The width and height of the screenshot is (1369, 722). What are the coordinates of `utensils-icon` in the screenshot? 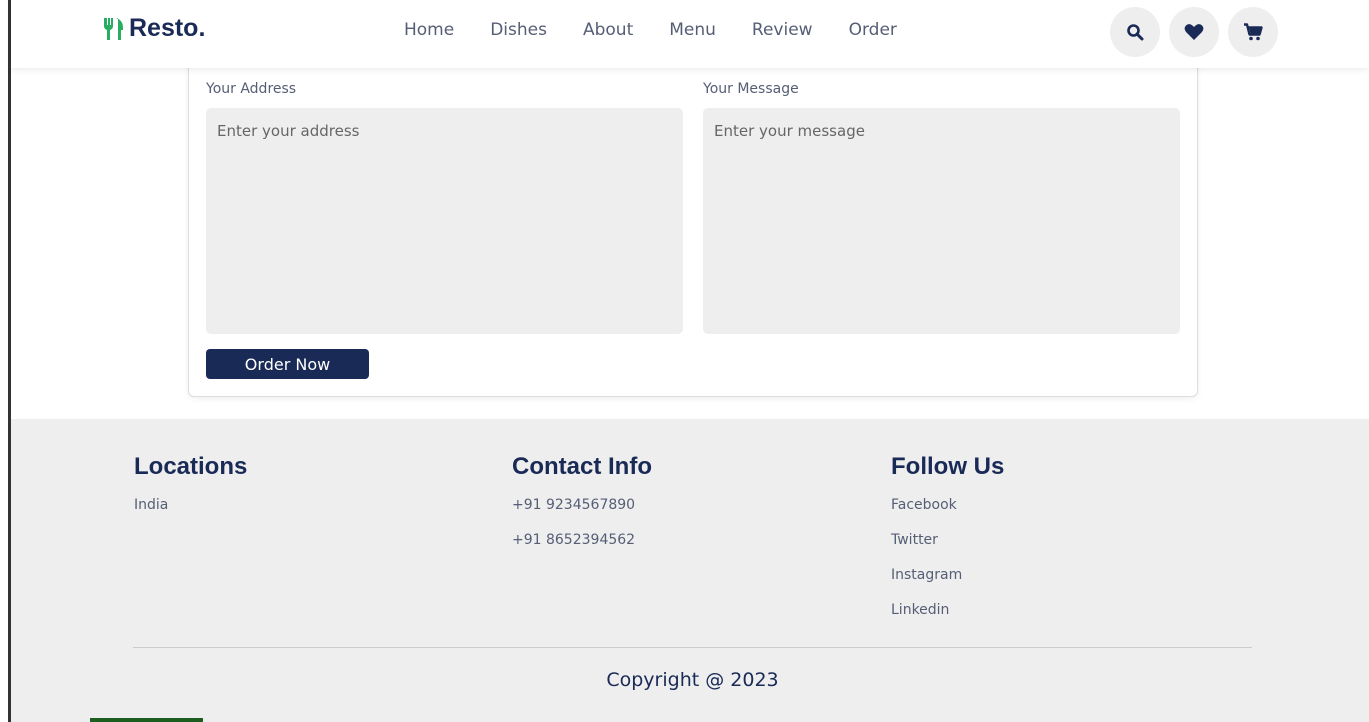 It's located at (114, 29).